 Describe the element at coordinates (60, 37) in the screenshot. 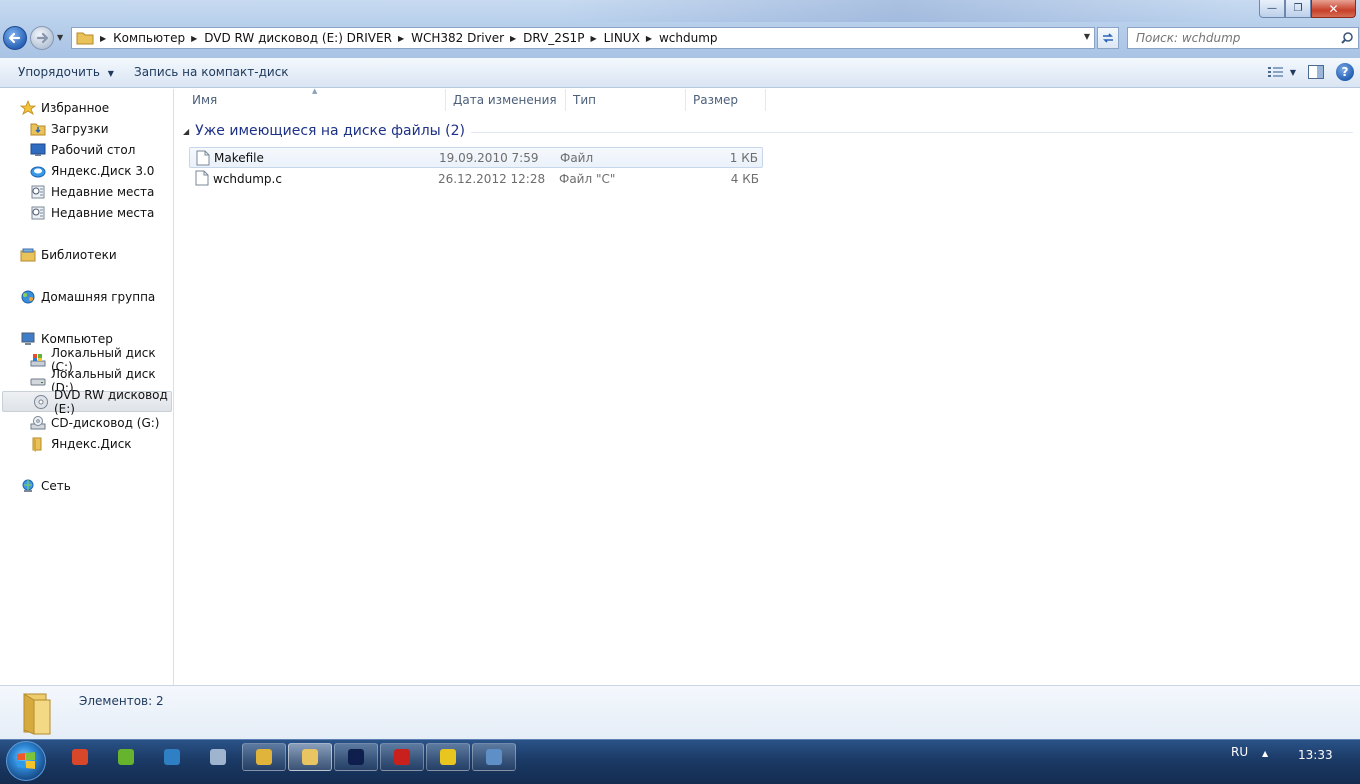

I see `recent-pages-dropdown: ▼` at that location.